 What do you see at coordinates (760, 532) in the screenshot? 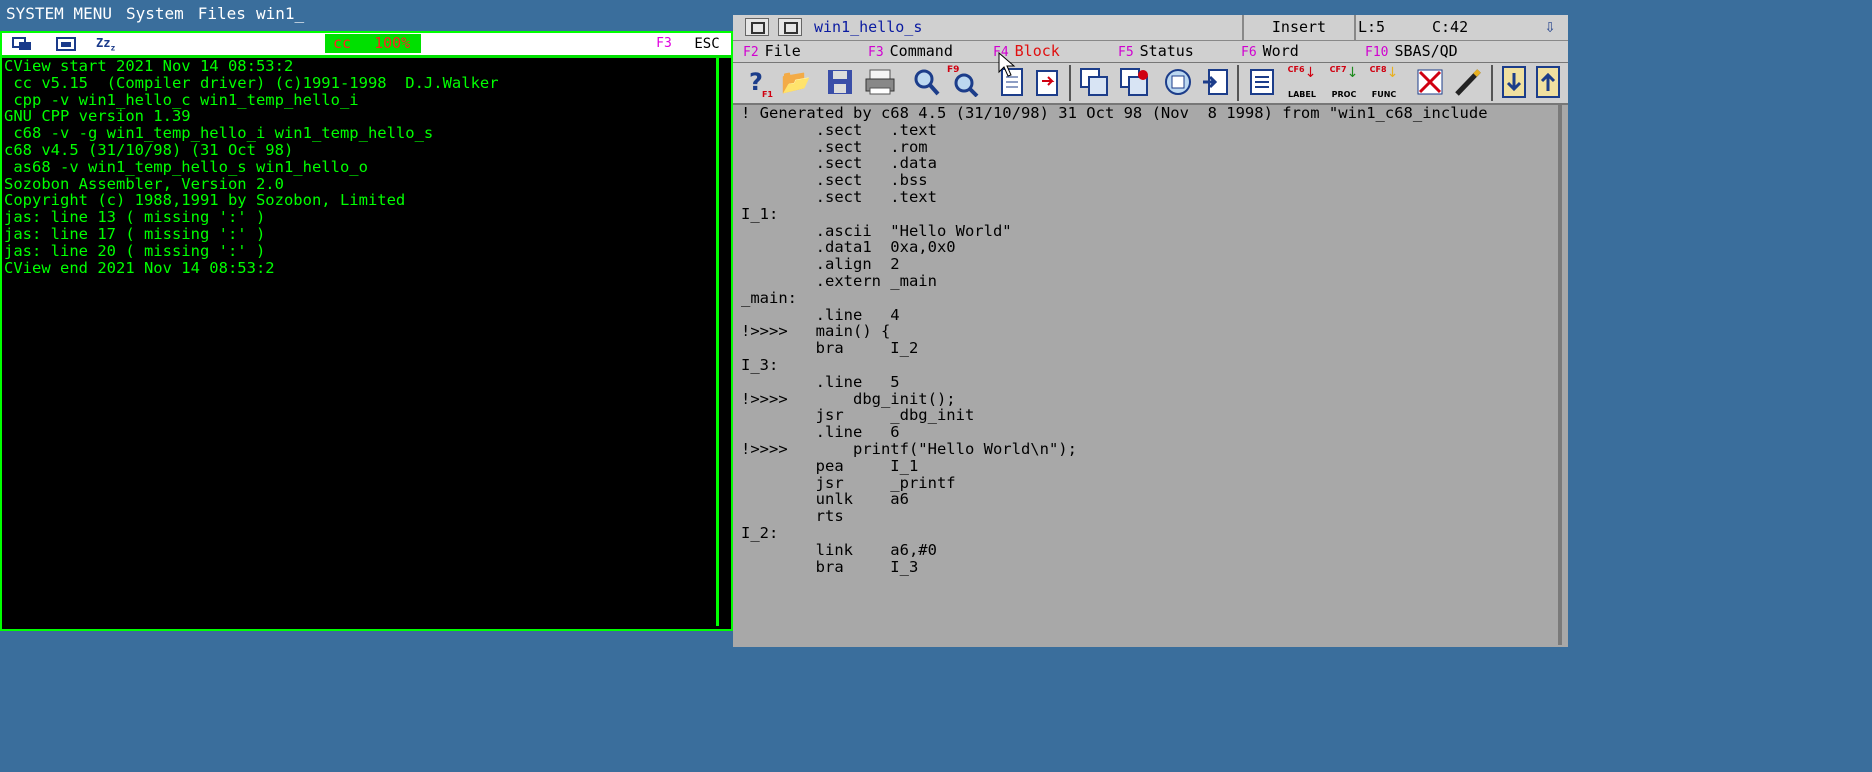
I see `source-line: I_2:` at bounding box center [760, 532].